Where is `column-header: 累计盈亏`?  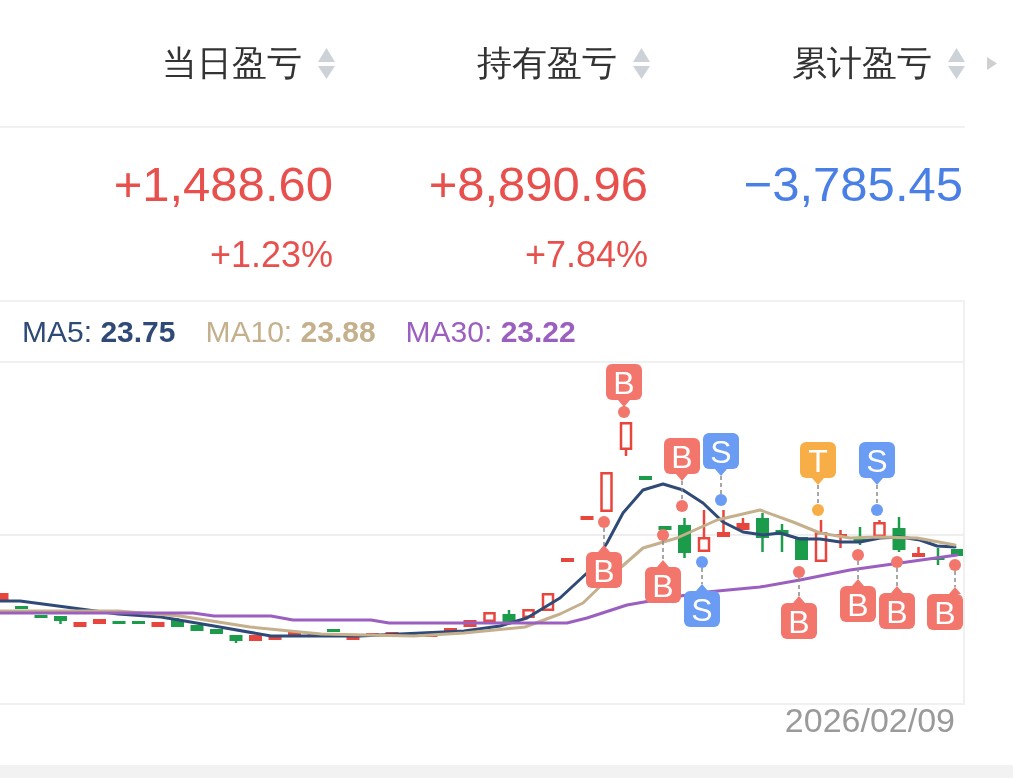
column-header: 累计盈亏 is located at coordinates (878, 63).